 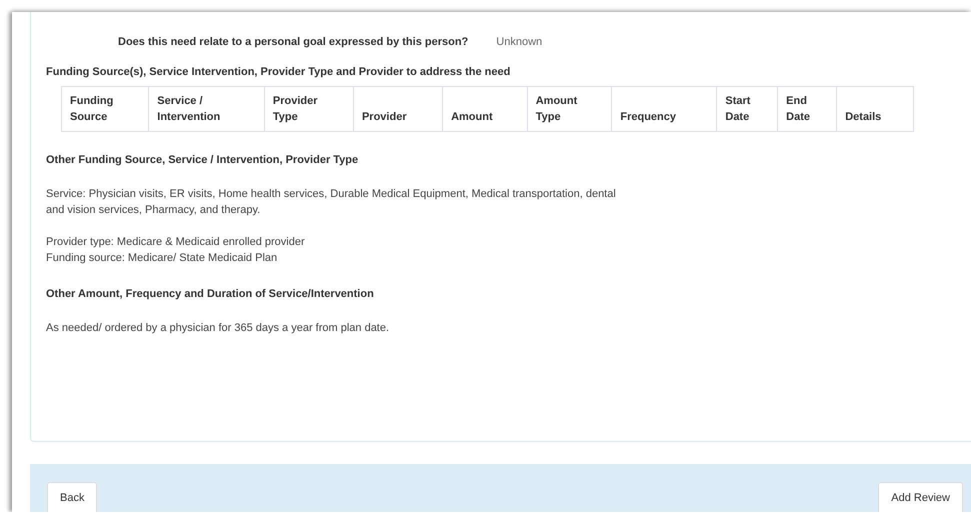 What do you see at coordinates (875, 109) in the screenshot?
I see `column-header: Details` at bounding box center [875, 109].